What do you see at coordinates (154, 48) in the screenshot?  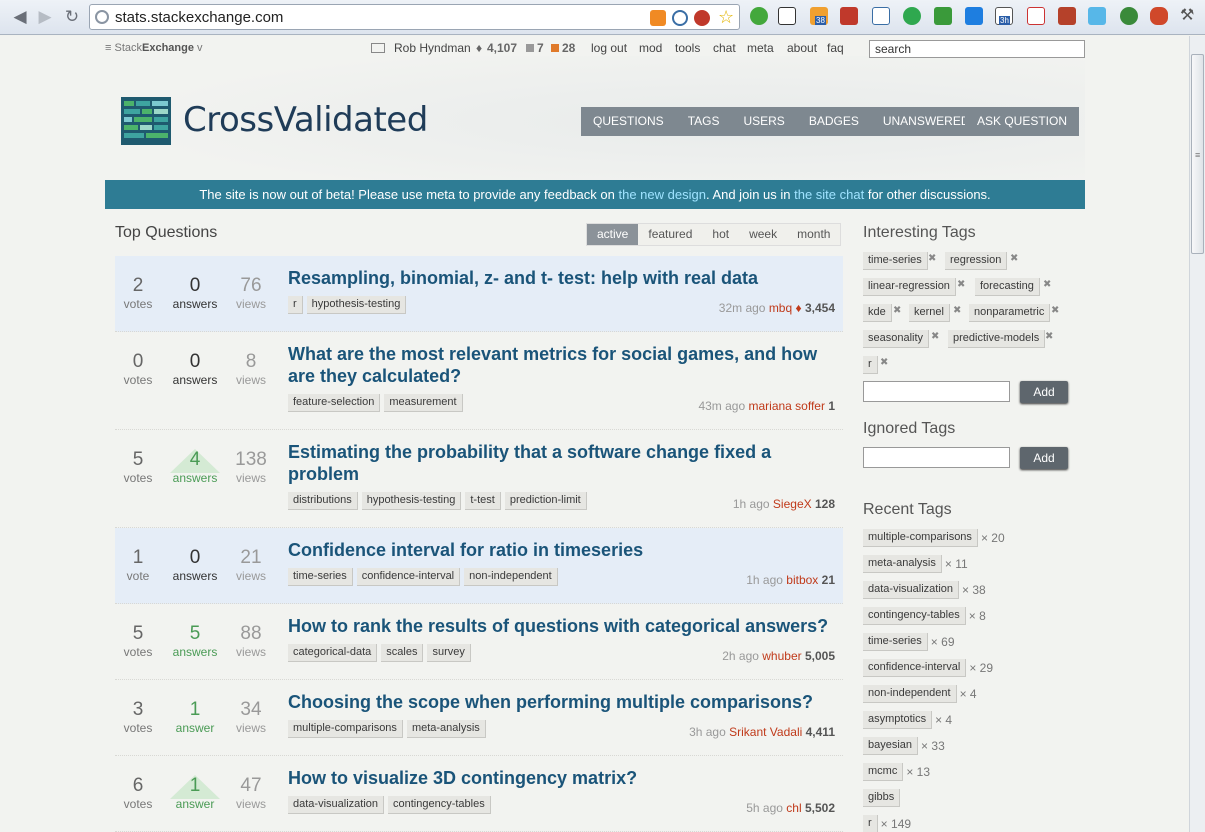 I see `stackexchange-menu: ≡ StackExchange v` at bounding box center [154, 48].